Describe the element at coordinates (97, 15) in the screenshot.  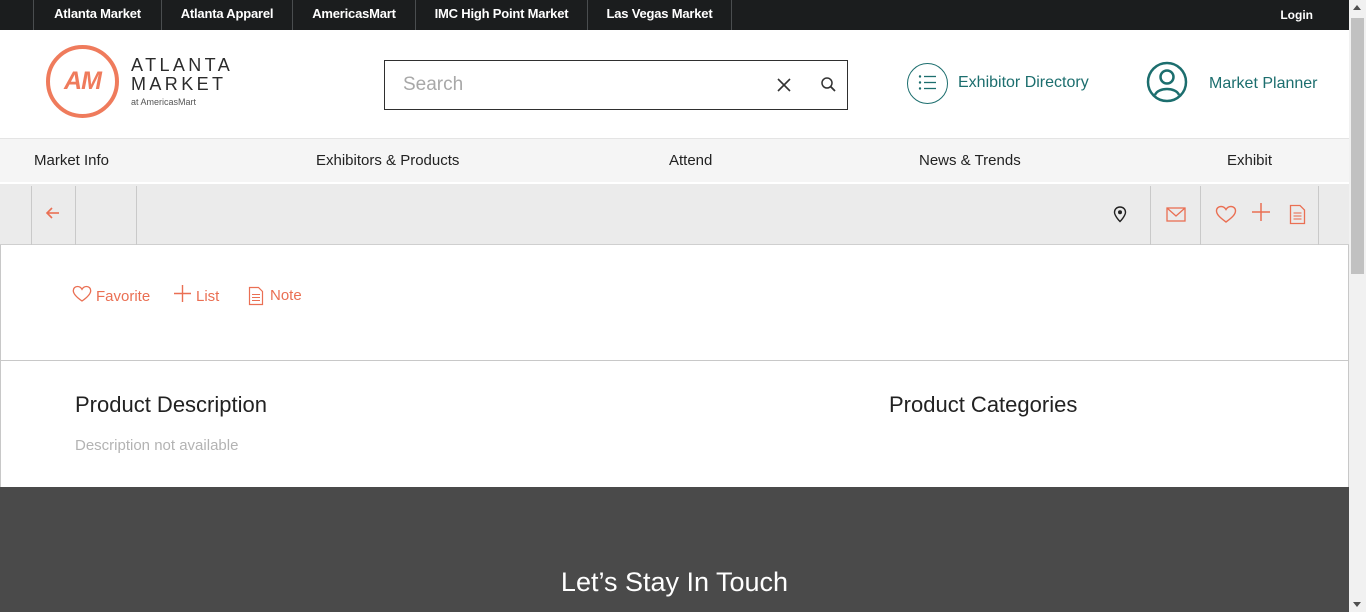
I see `market-link-atlanta-market: Atlanta Market` at that location.